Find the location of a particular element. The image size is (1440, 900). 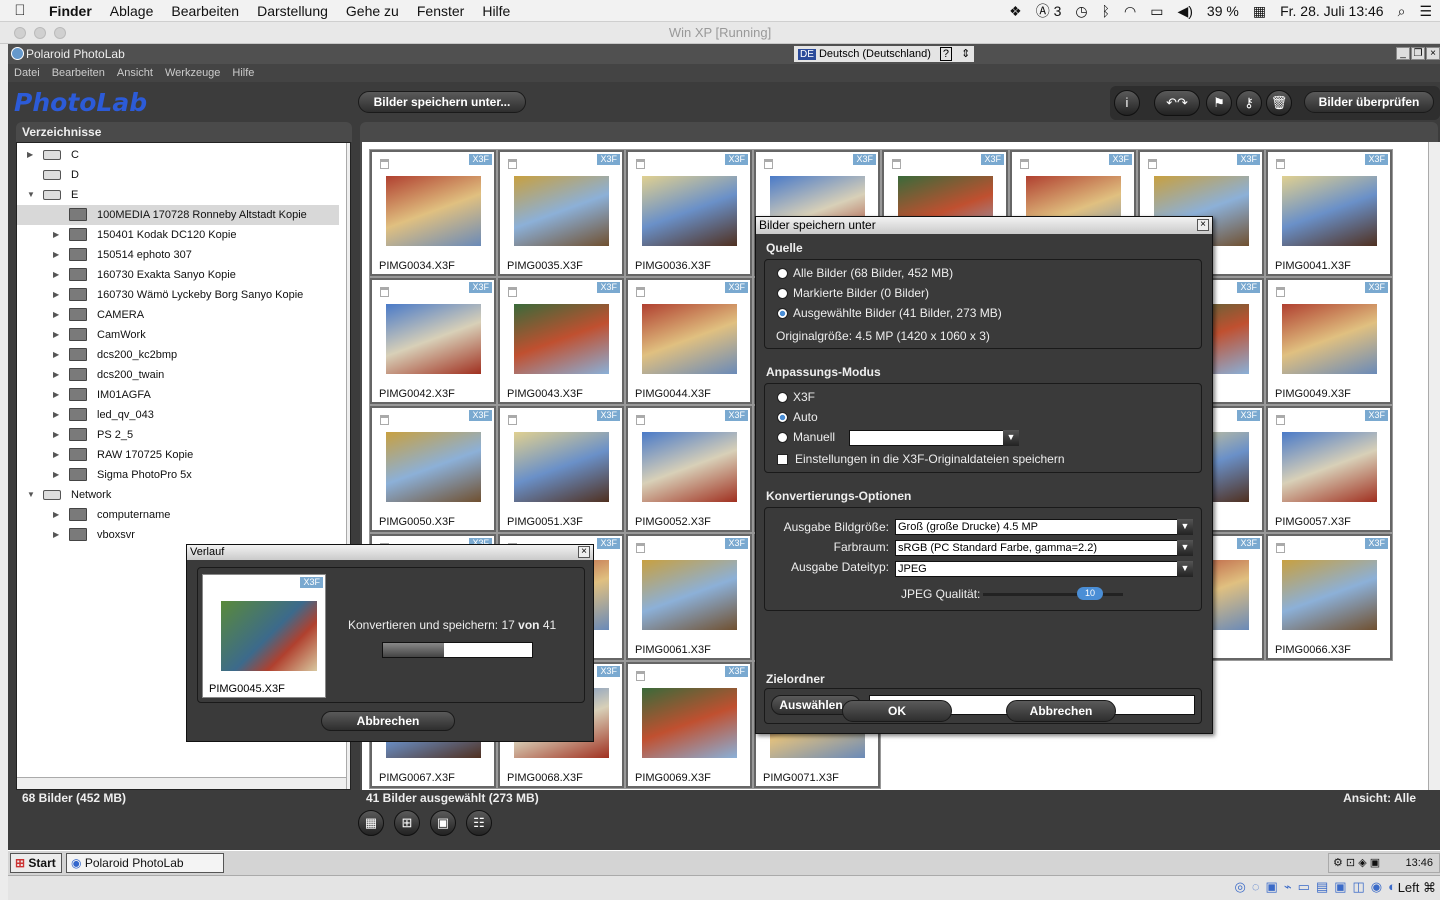

taskbar-app-button: ◉ Polaroid PhotoLab is located at coordinates (145, 863).